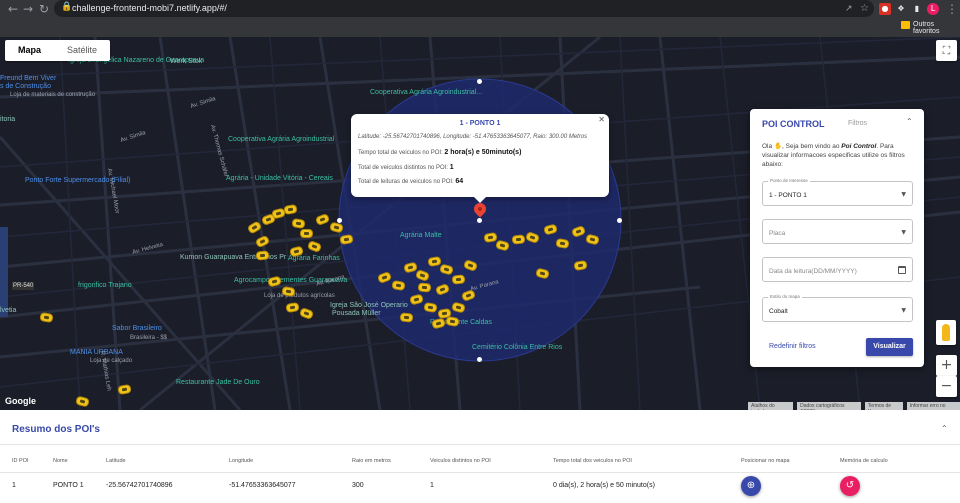 The image size is (960, 503). What do you see at coordinates (604, 485) in the screenshot?
I see `cell-total-time: 0 dia(s), 2 hora(s) e 50 minuto(s)` at bounding box center [604, 485].